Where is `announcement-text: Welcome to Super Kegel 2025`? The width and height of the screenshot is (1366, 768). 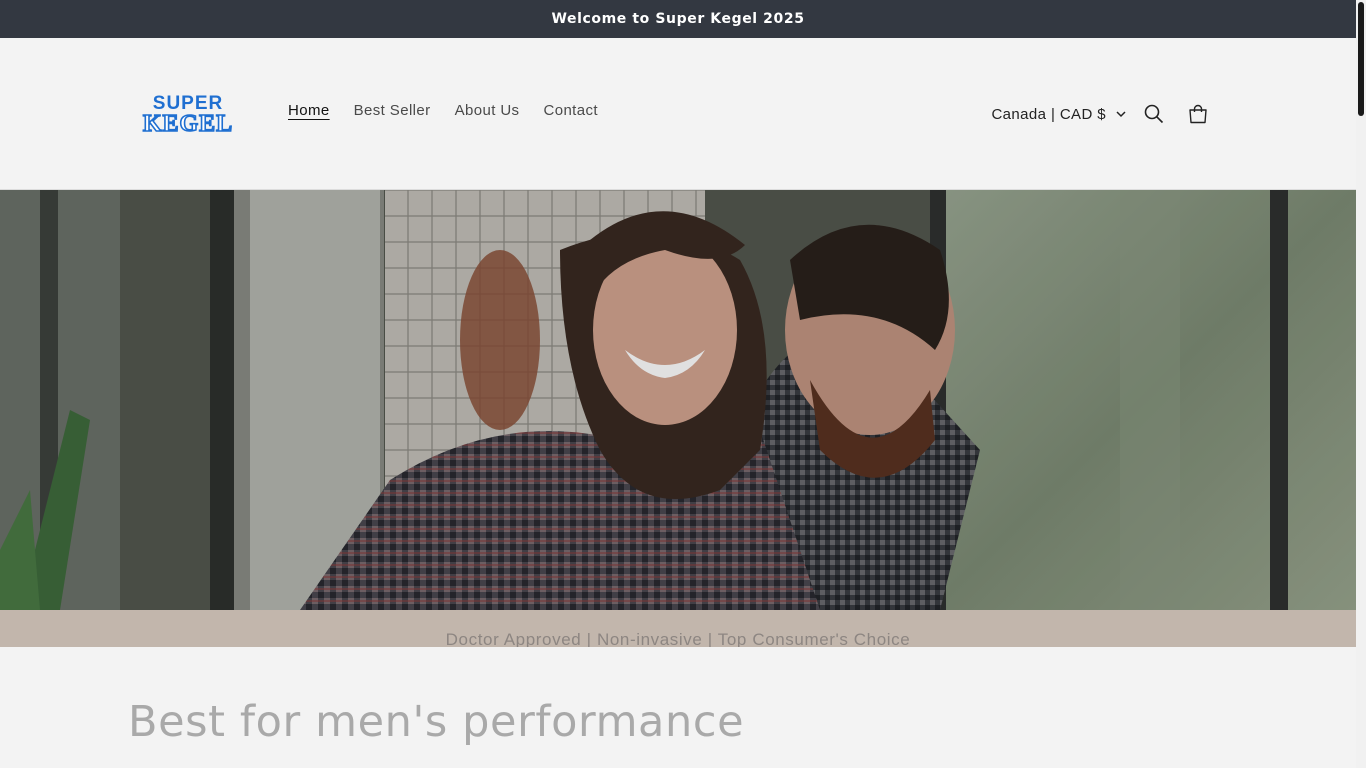
announcement-text: Welcome to Super Kegel 2025 is located at coordinates (678, 19).